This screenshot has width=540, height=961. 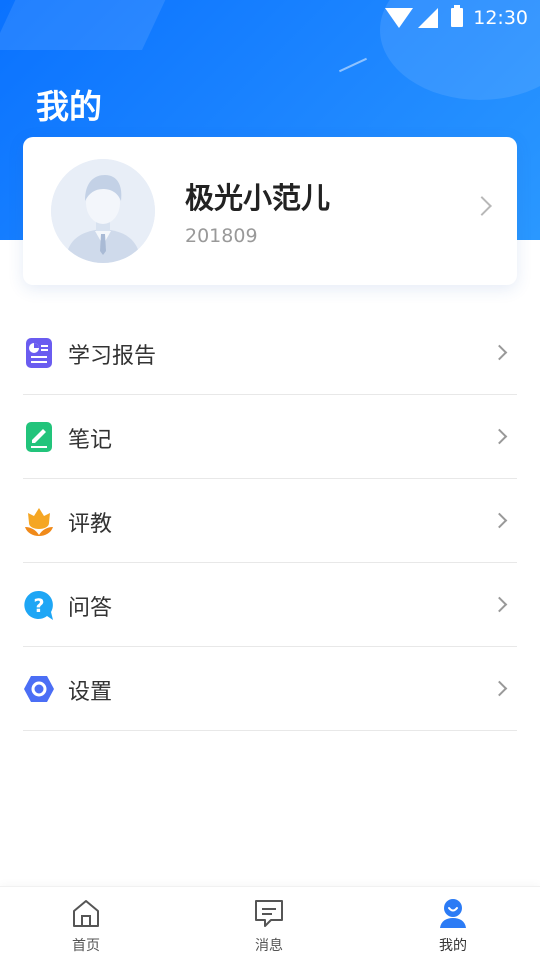 What do you see at coordinates (39, 353) in the screenshot?
I see `report-icon` at bounding box center [39, 353].